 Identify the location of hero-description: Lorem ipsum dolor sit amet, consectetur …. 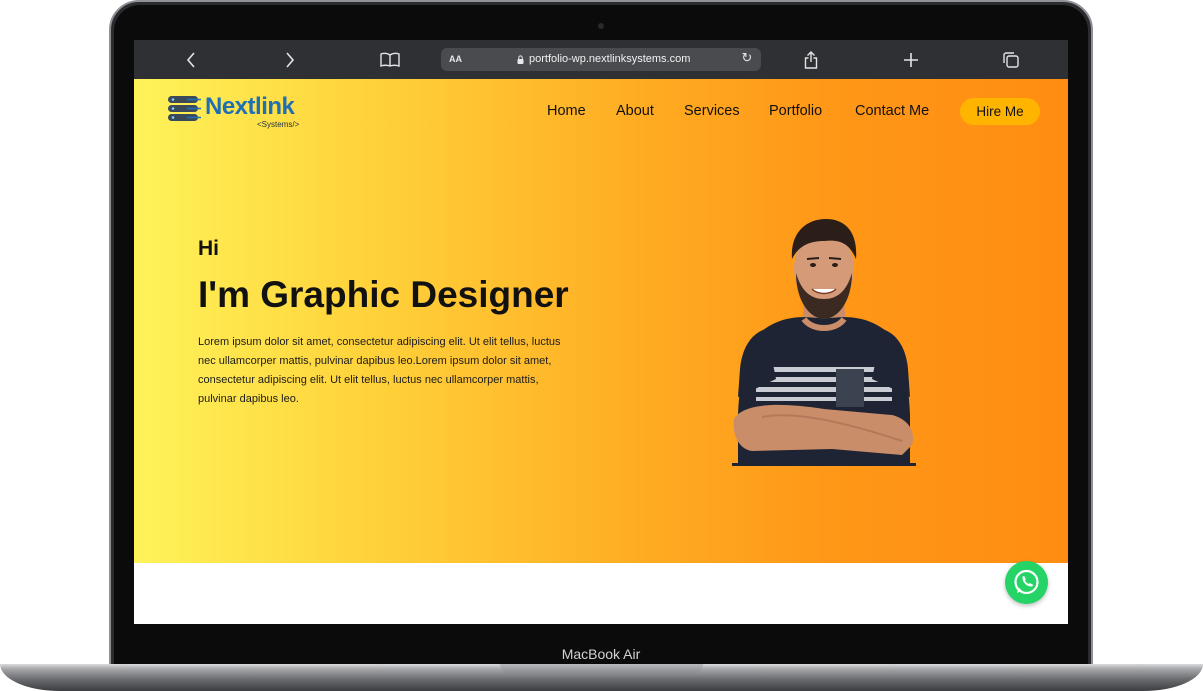
(379, 370).